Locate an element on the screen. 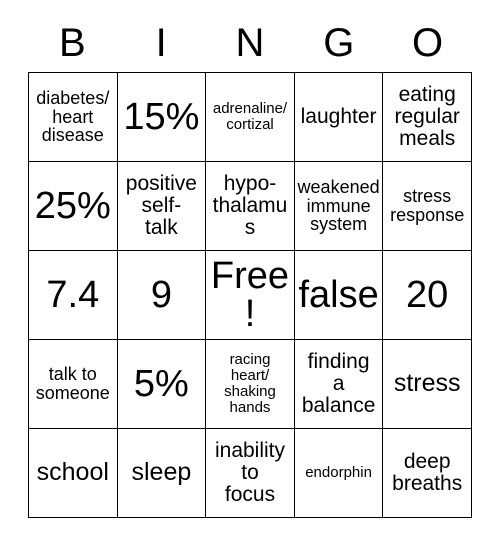  bingo-cell: school is located at coordinates (73, 473).